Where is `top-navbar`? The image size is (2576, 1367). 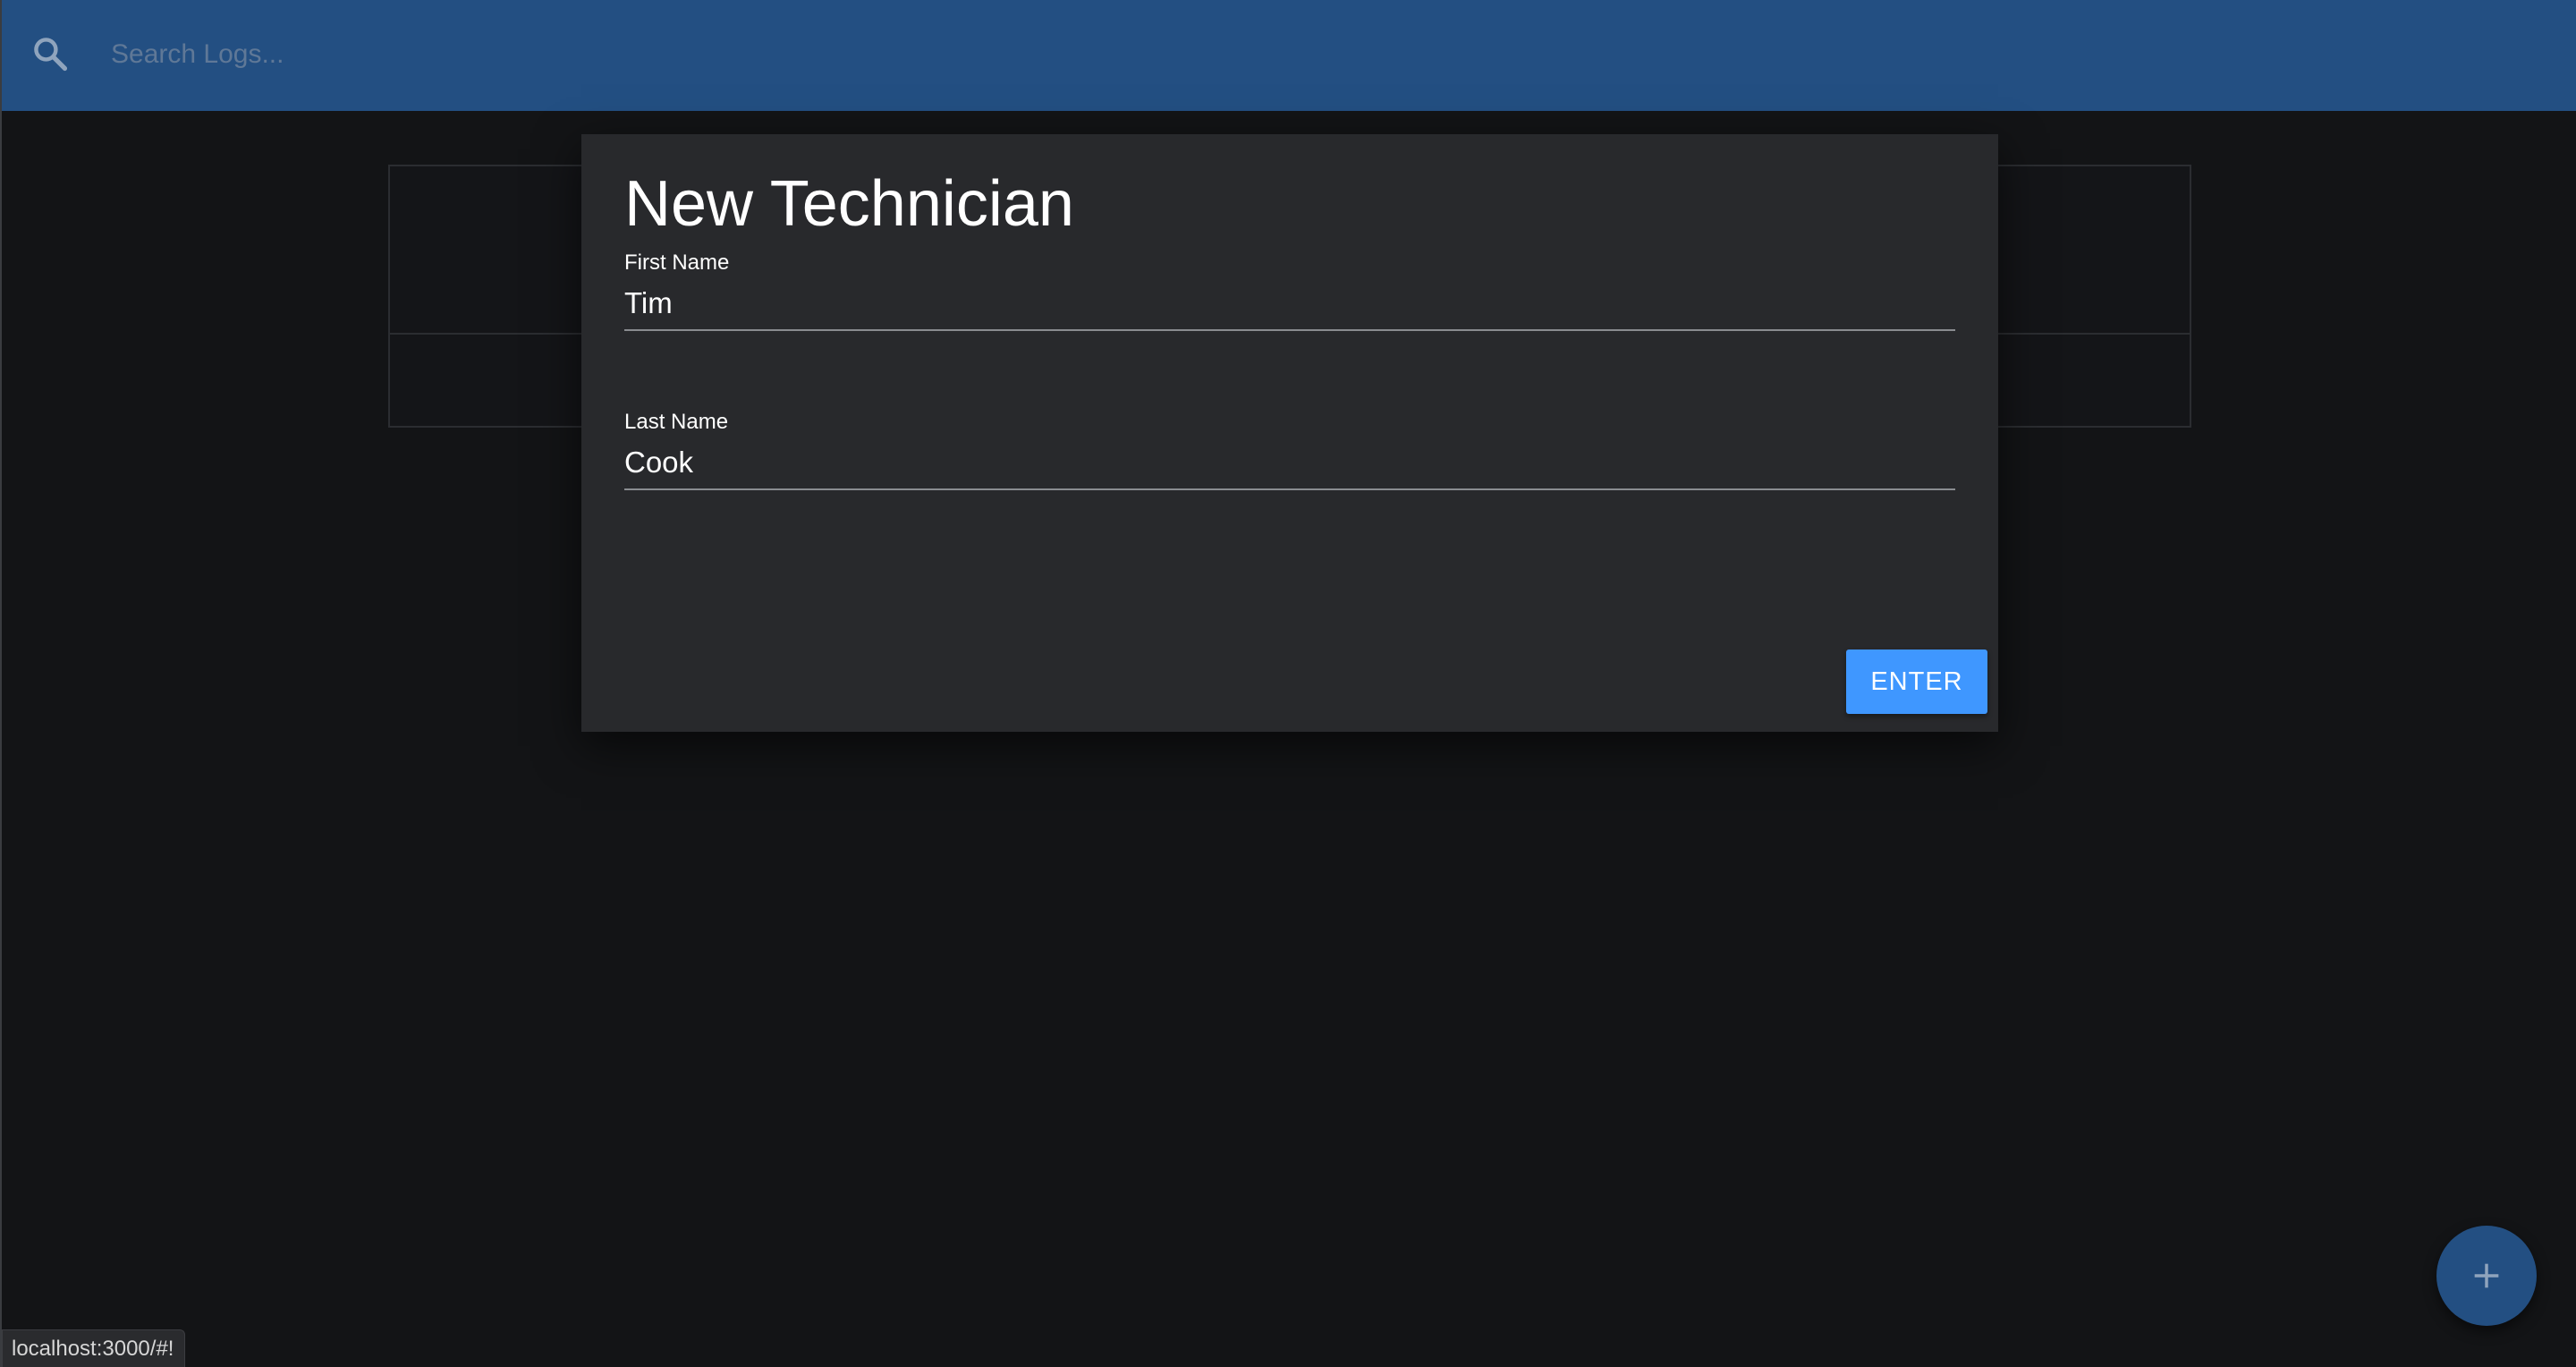 top-navbar is located at coordinates (1289, 55).